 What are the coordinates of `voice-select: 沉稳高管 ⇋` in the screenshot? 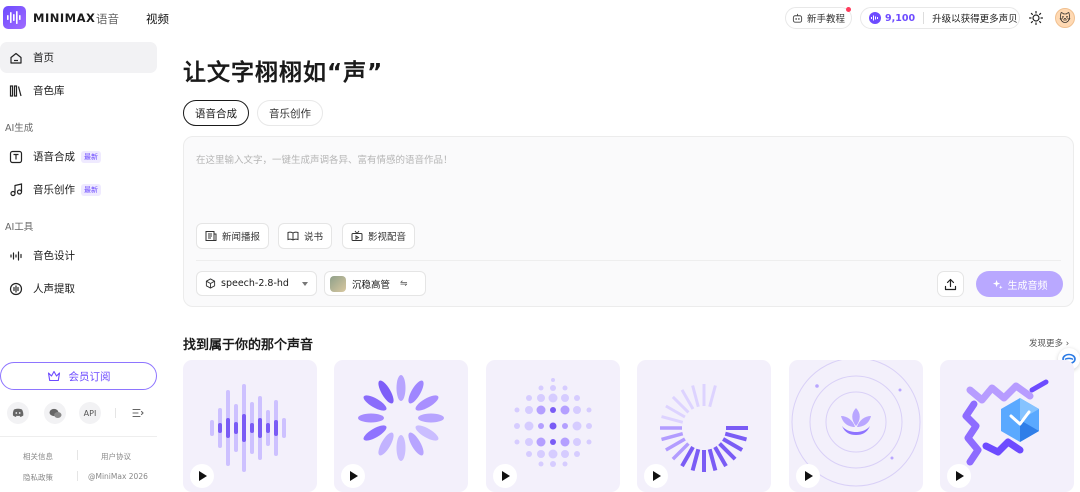 It's located at (375, 283).